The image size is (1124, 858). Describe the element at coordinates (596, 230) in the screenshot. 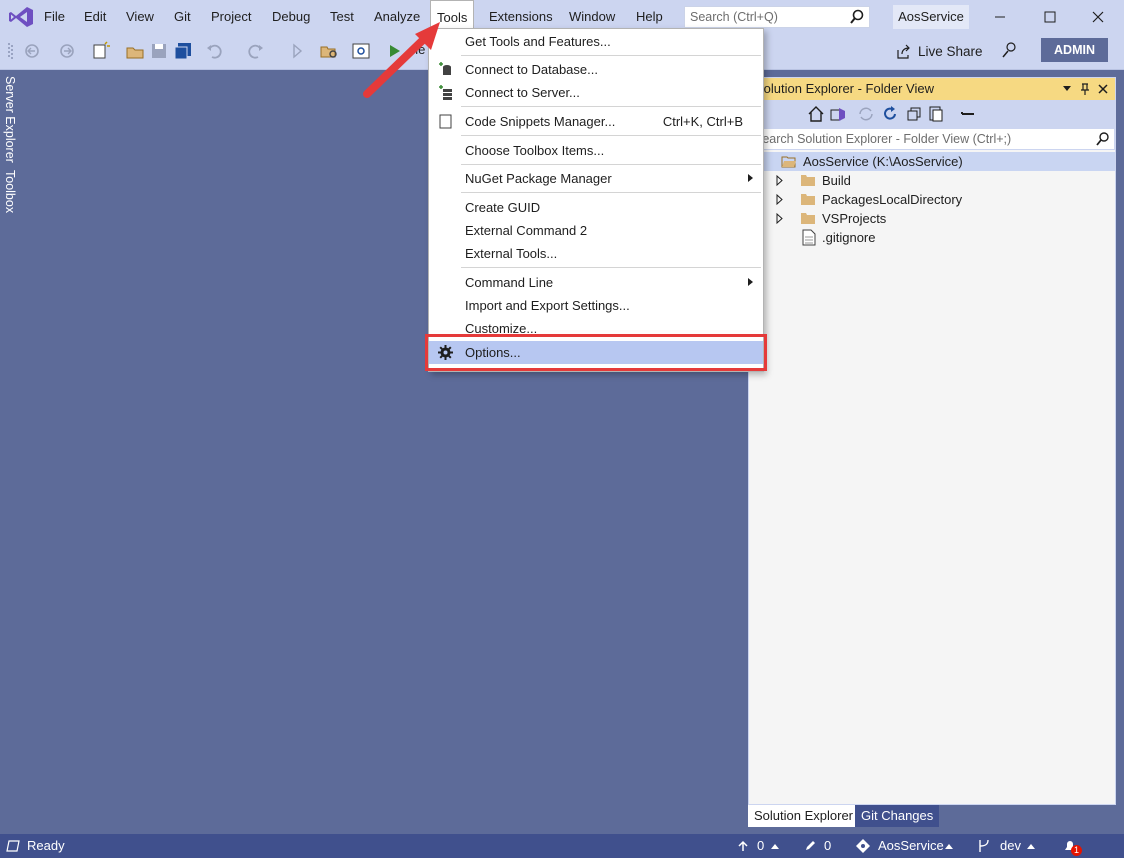

I see `menu-item-external-command-2: External Command 2` at that location.